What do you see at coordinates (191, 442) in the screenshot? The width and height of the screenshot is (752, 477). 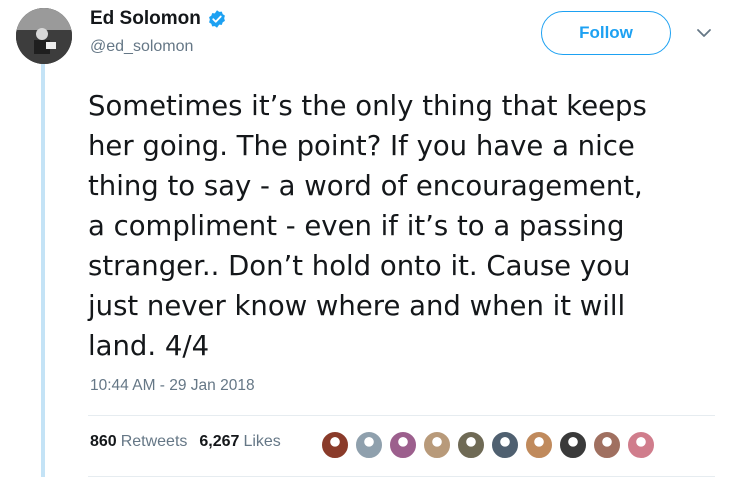 I see `engagement-stats: 860 Retweets 6,267 Likes` at bounding box center [191, 442].